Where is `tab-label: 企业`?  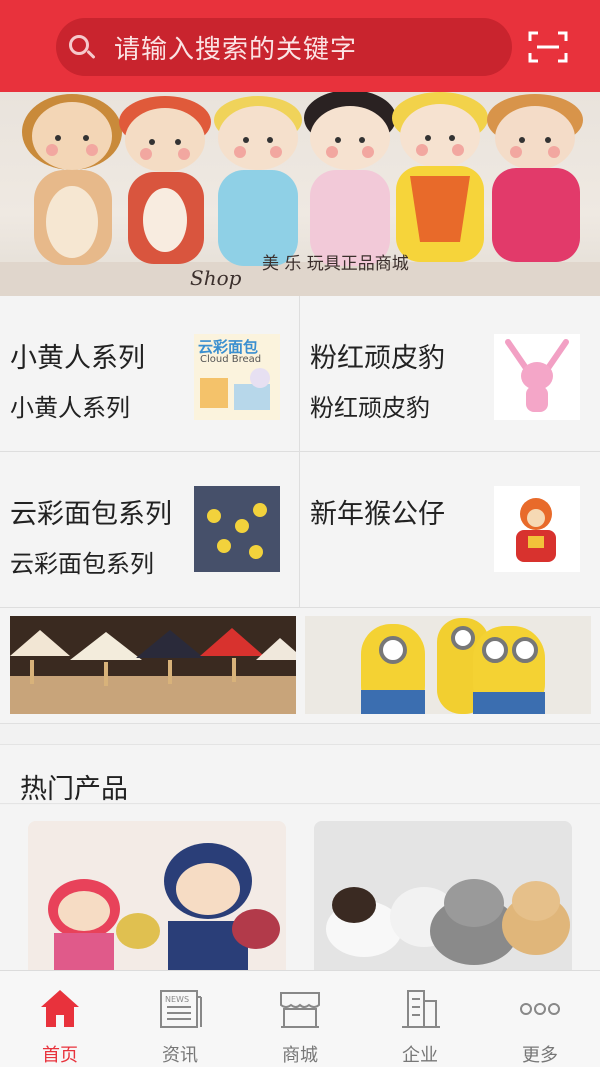 tab-label: 企业 is located at coordinates (420, 1055).